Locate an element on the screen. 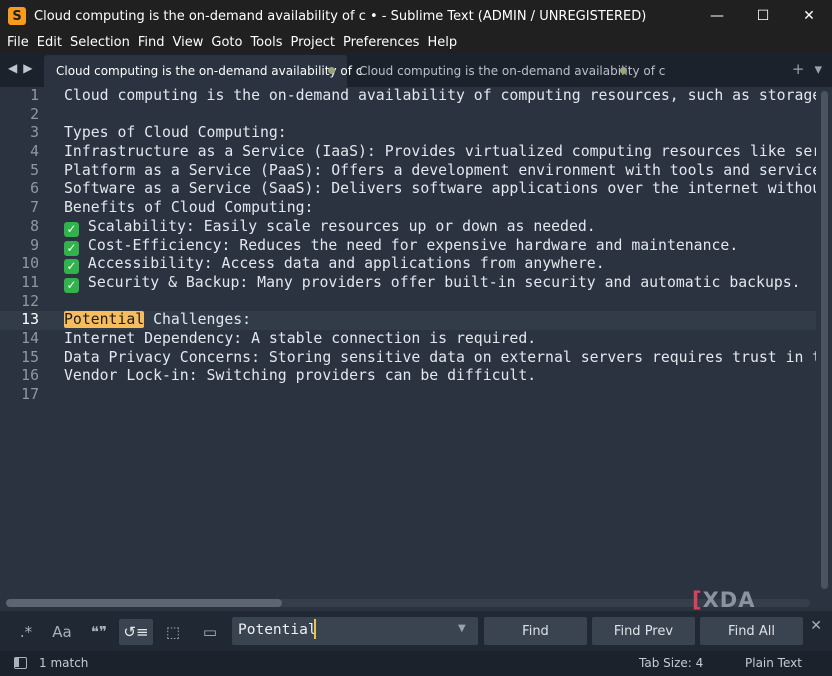 The width and height of the screenshot is (832, 676). sublime-app-icon: S is located at coordinates (17, 16).